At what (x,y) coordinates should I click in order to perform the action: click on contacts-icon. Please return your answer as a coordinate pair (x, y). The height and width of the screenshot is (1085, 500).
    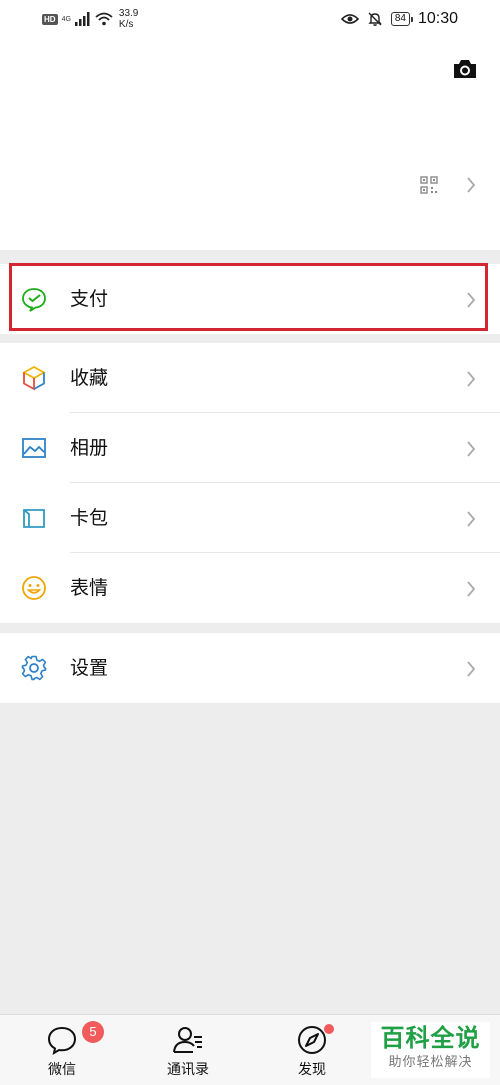
    Looking at the image, I should click on (187, 1040).